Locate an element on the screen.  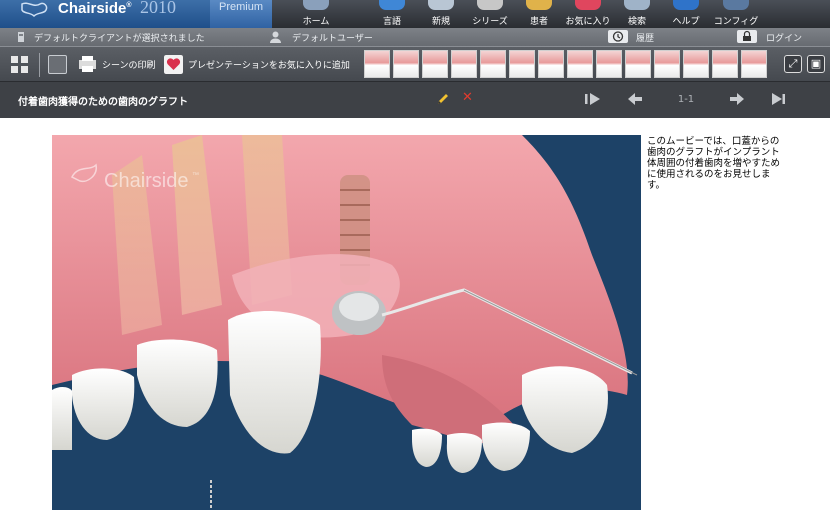
login-button: ログイン is located at coordinates (772, 37).